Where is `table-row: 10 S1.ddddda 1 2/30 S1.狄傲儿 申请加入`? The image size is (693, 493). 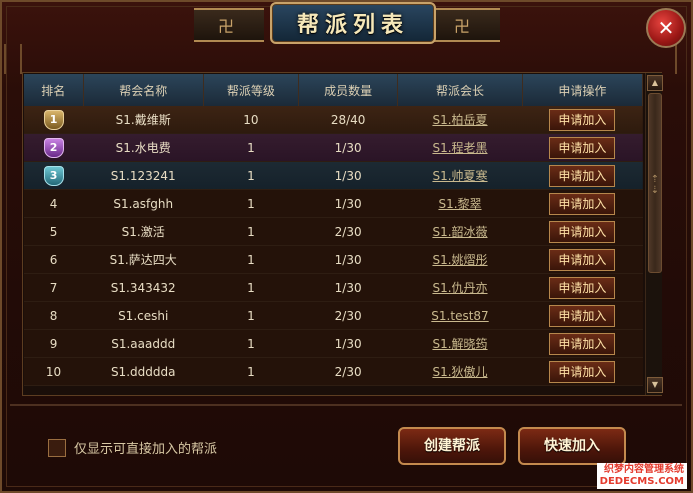 table-row: 10 S1.ddddda 1 2/30 S1.狄傲儿 申请加入 is located at coordinates (333, 371).